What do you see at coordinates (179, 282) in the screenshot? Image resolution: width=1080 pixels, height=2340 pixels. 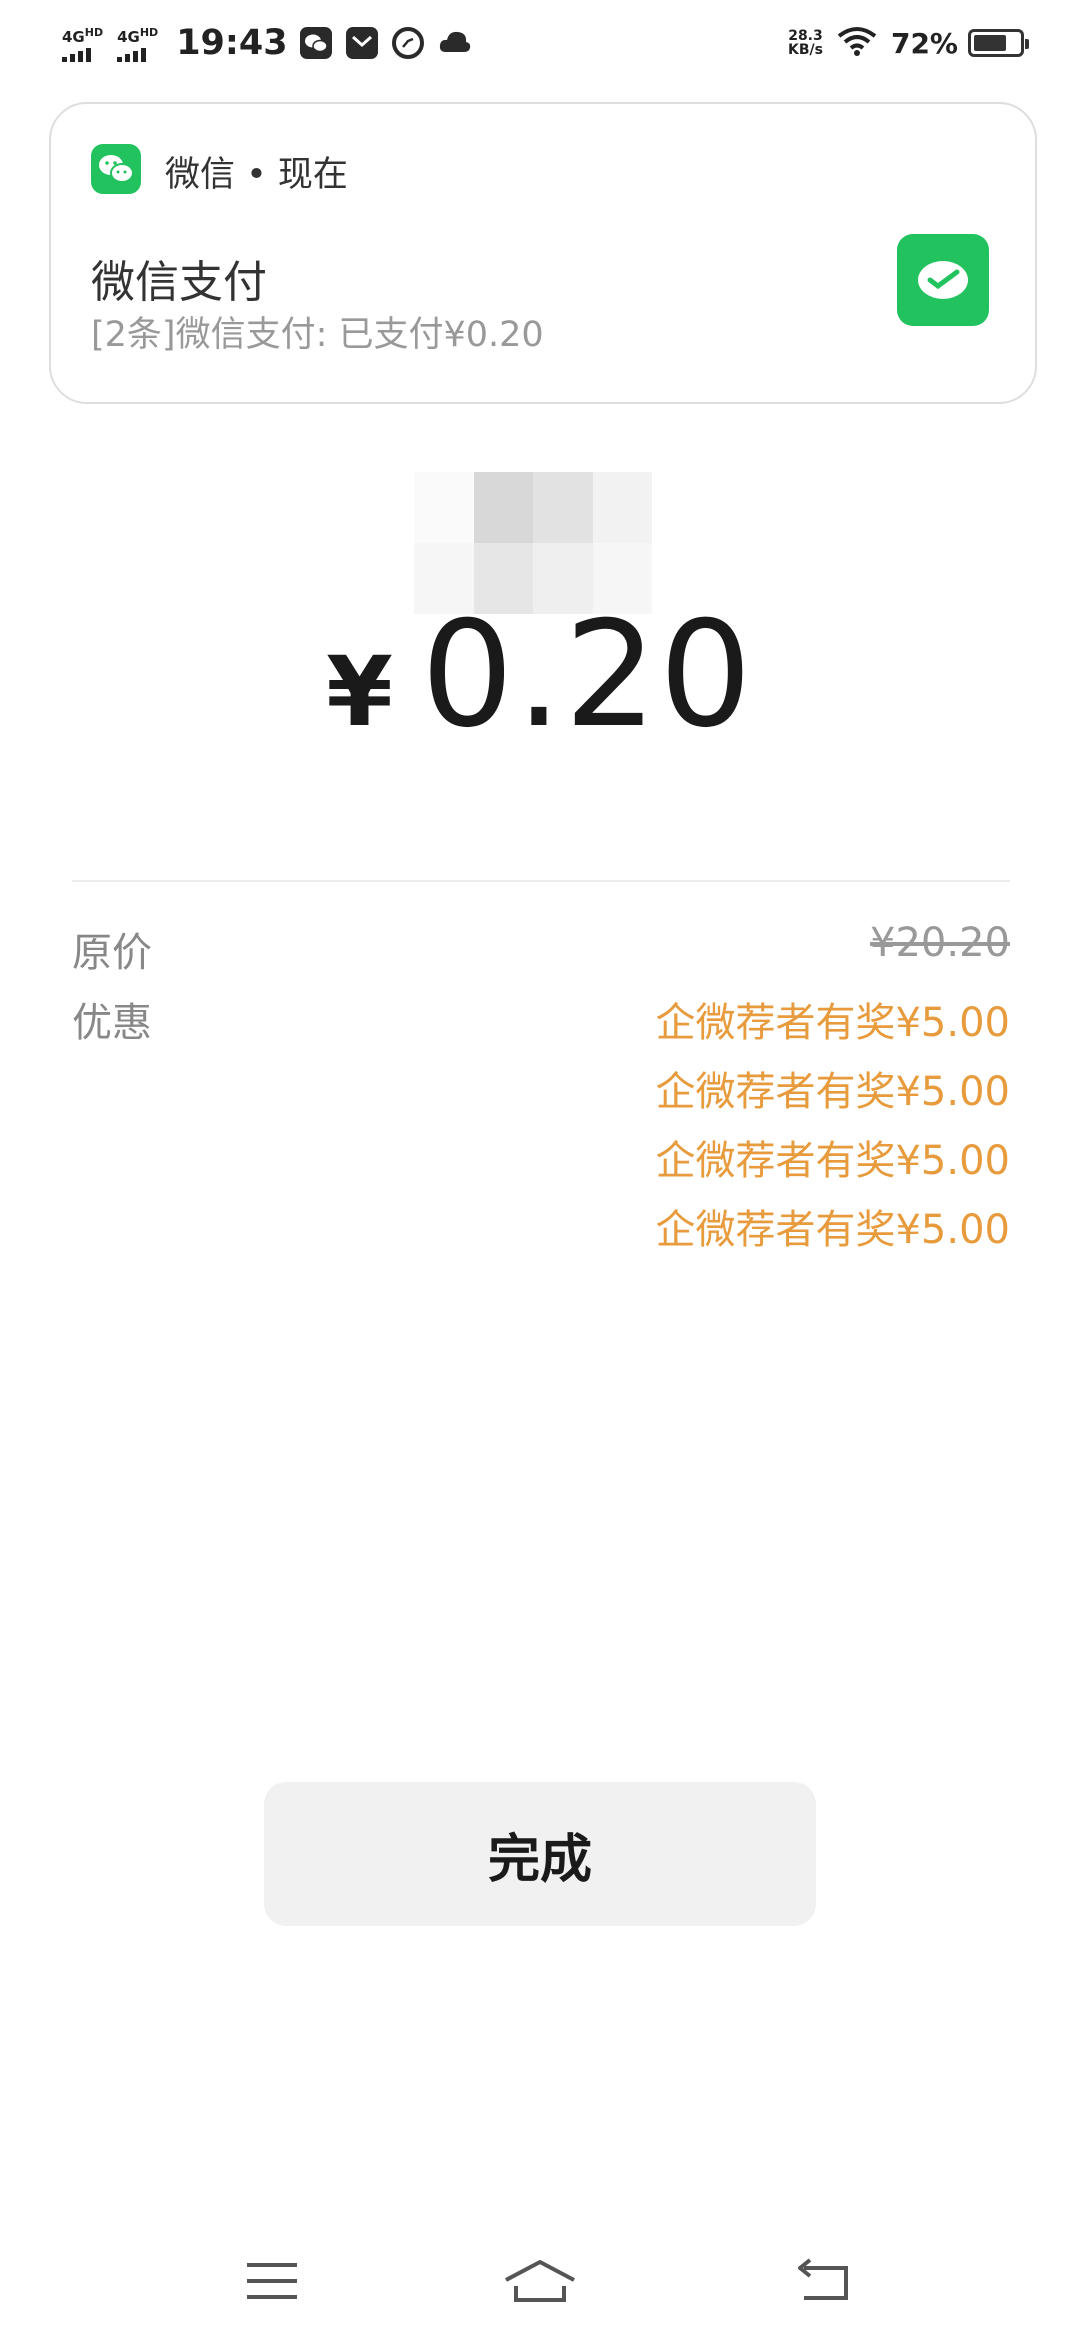 I see `notification-title: 微信支付` at bounding box center [179, 282].